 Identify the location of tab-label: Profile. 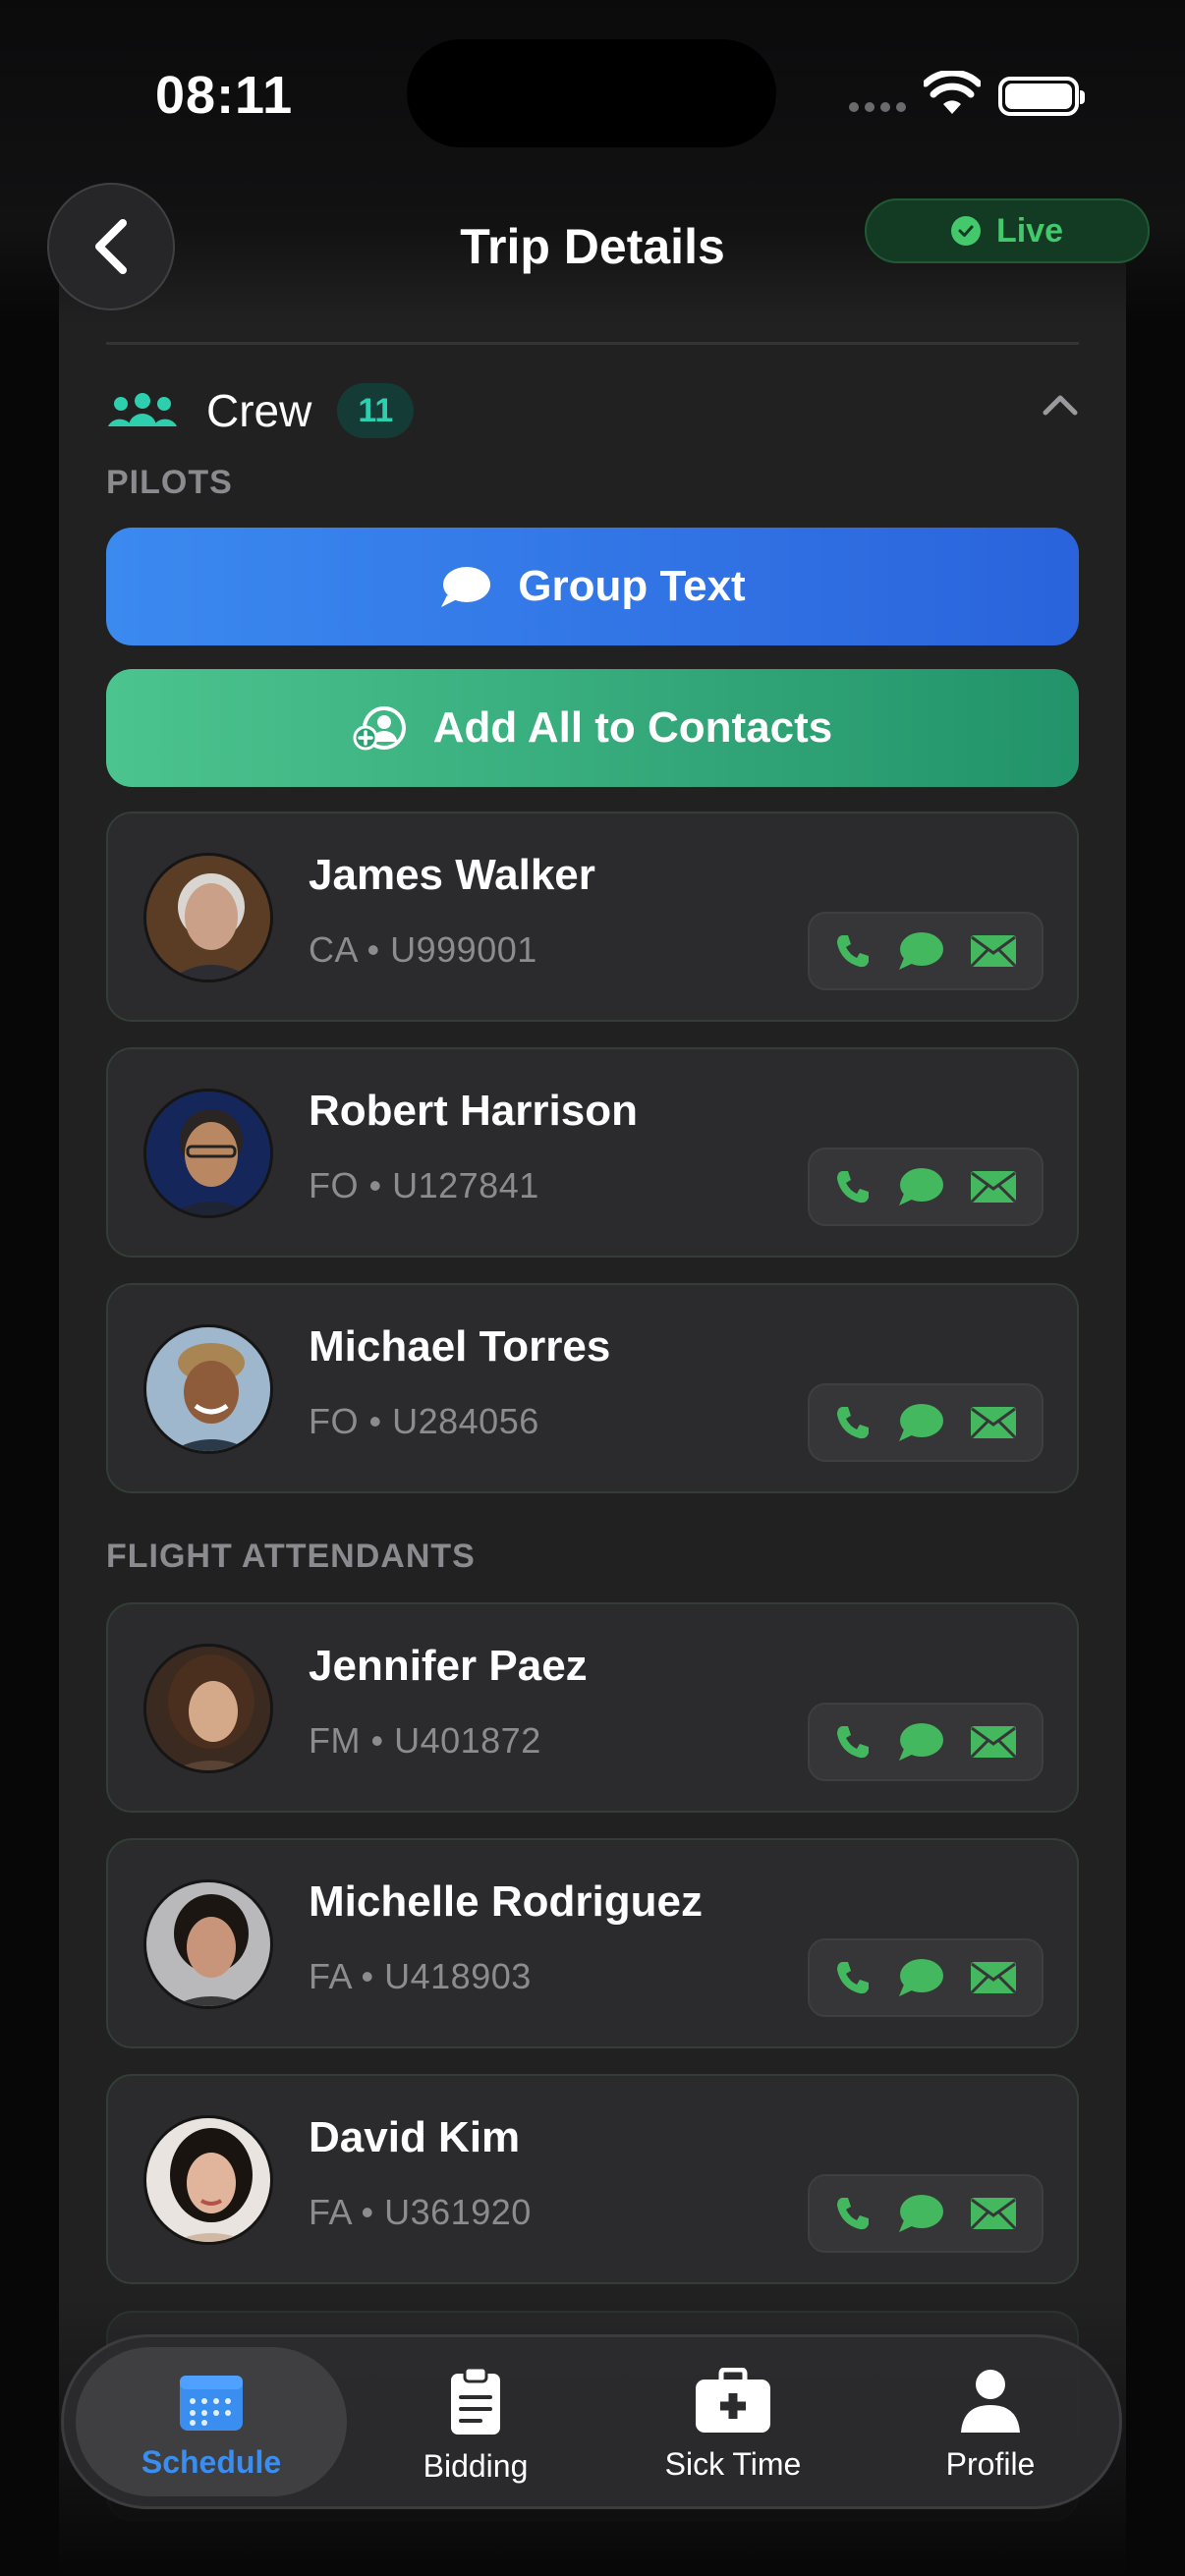
(991, 2463).